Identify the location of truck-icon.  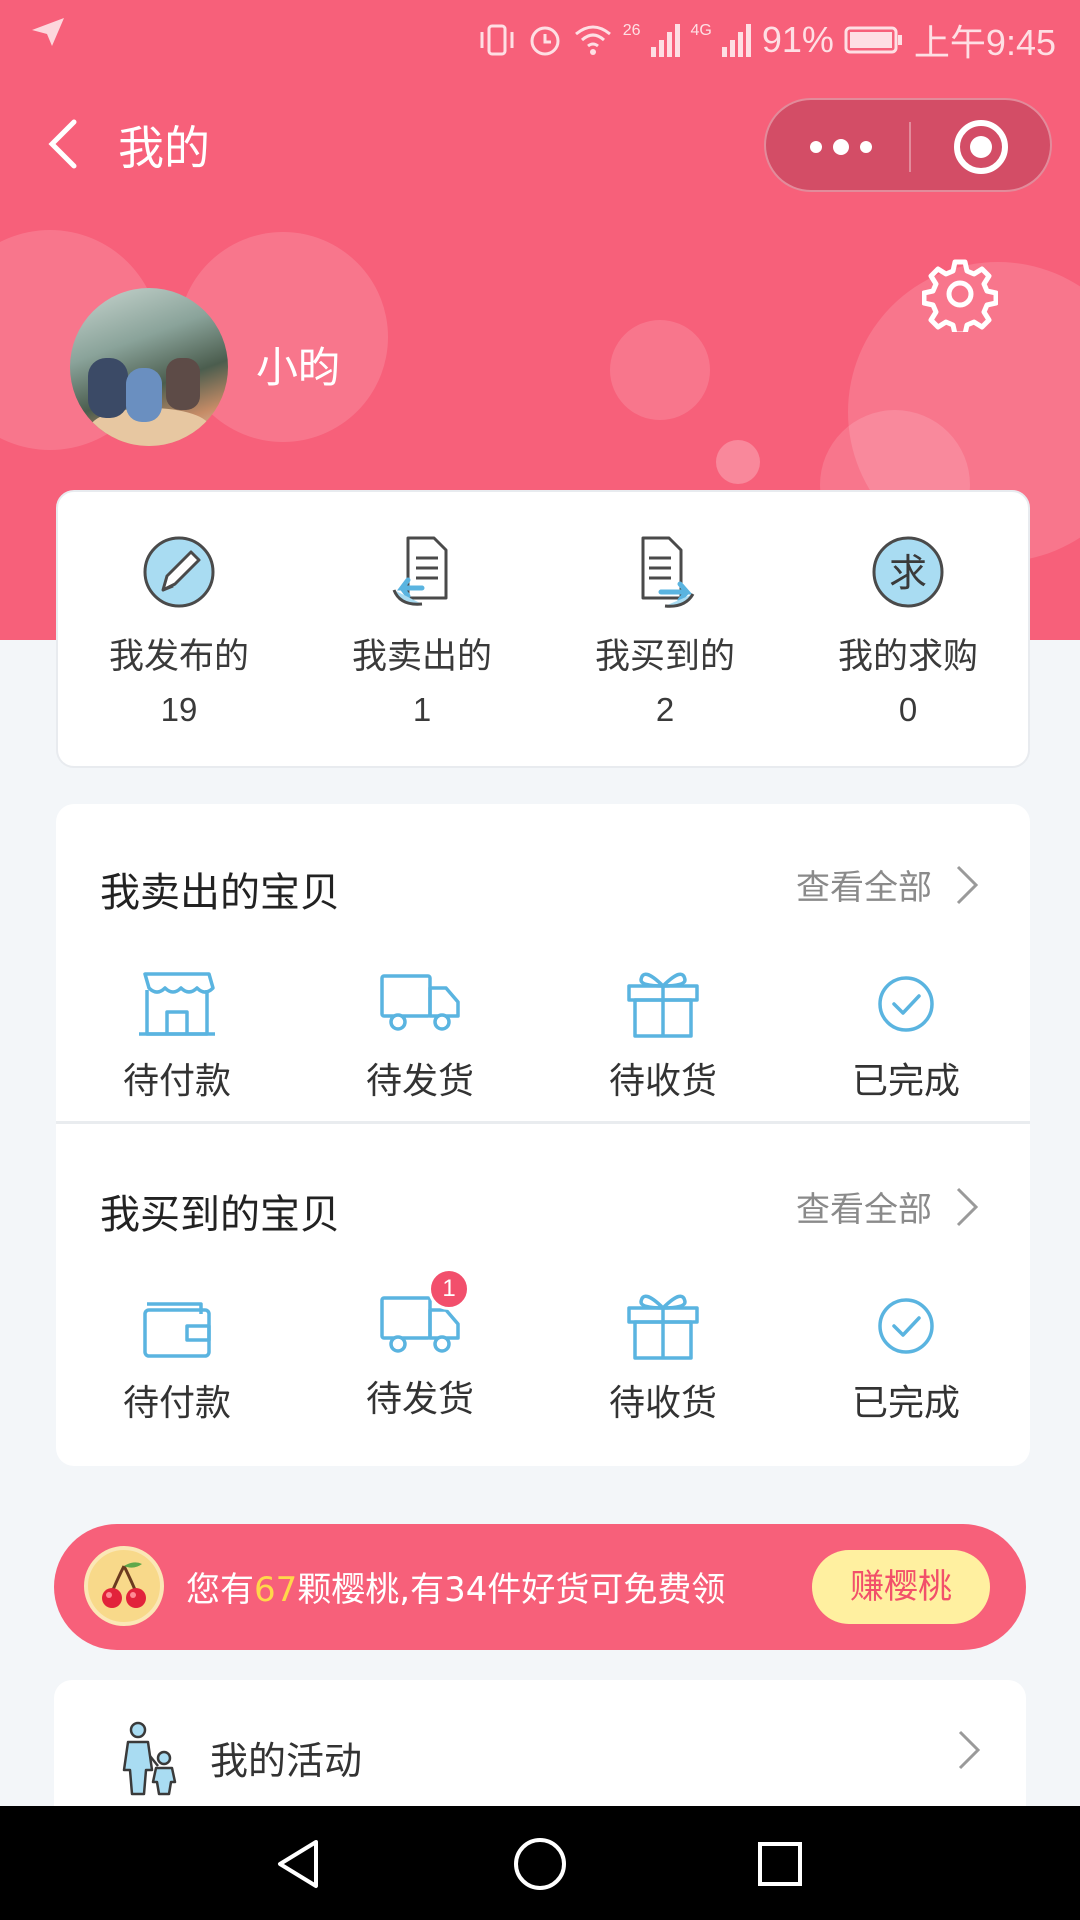
(420, 1002).